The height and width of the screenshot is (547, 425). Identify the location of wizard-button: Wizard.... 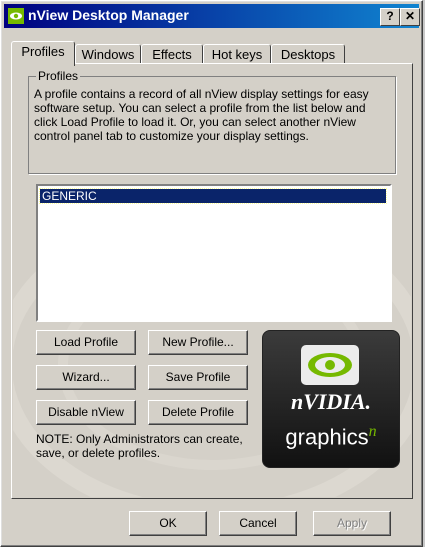
(86, 377).